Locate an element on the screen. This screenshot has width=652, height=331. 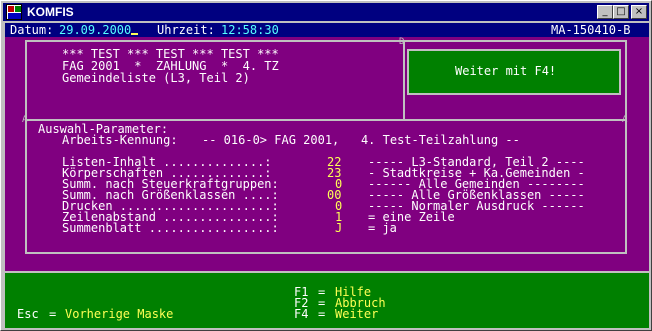
frame-mark-right: A is located at coordinates (625, 120).